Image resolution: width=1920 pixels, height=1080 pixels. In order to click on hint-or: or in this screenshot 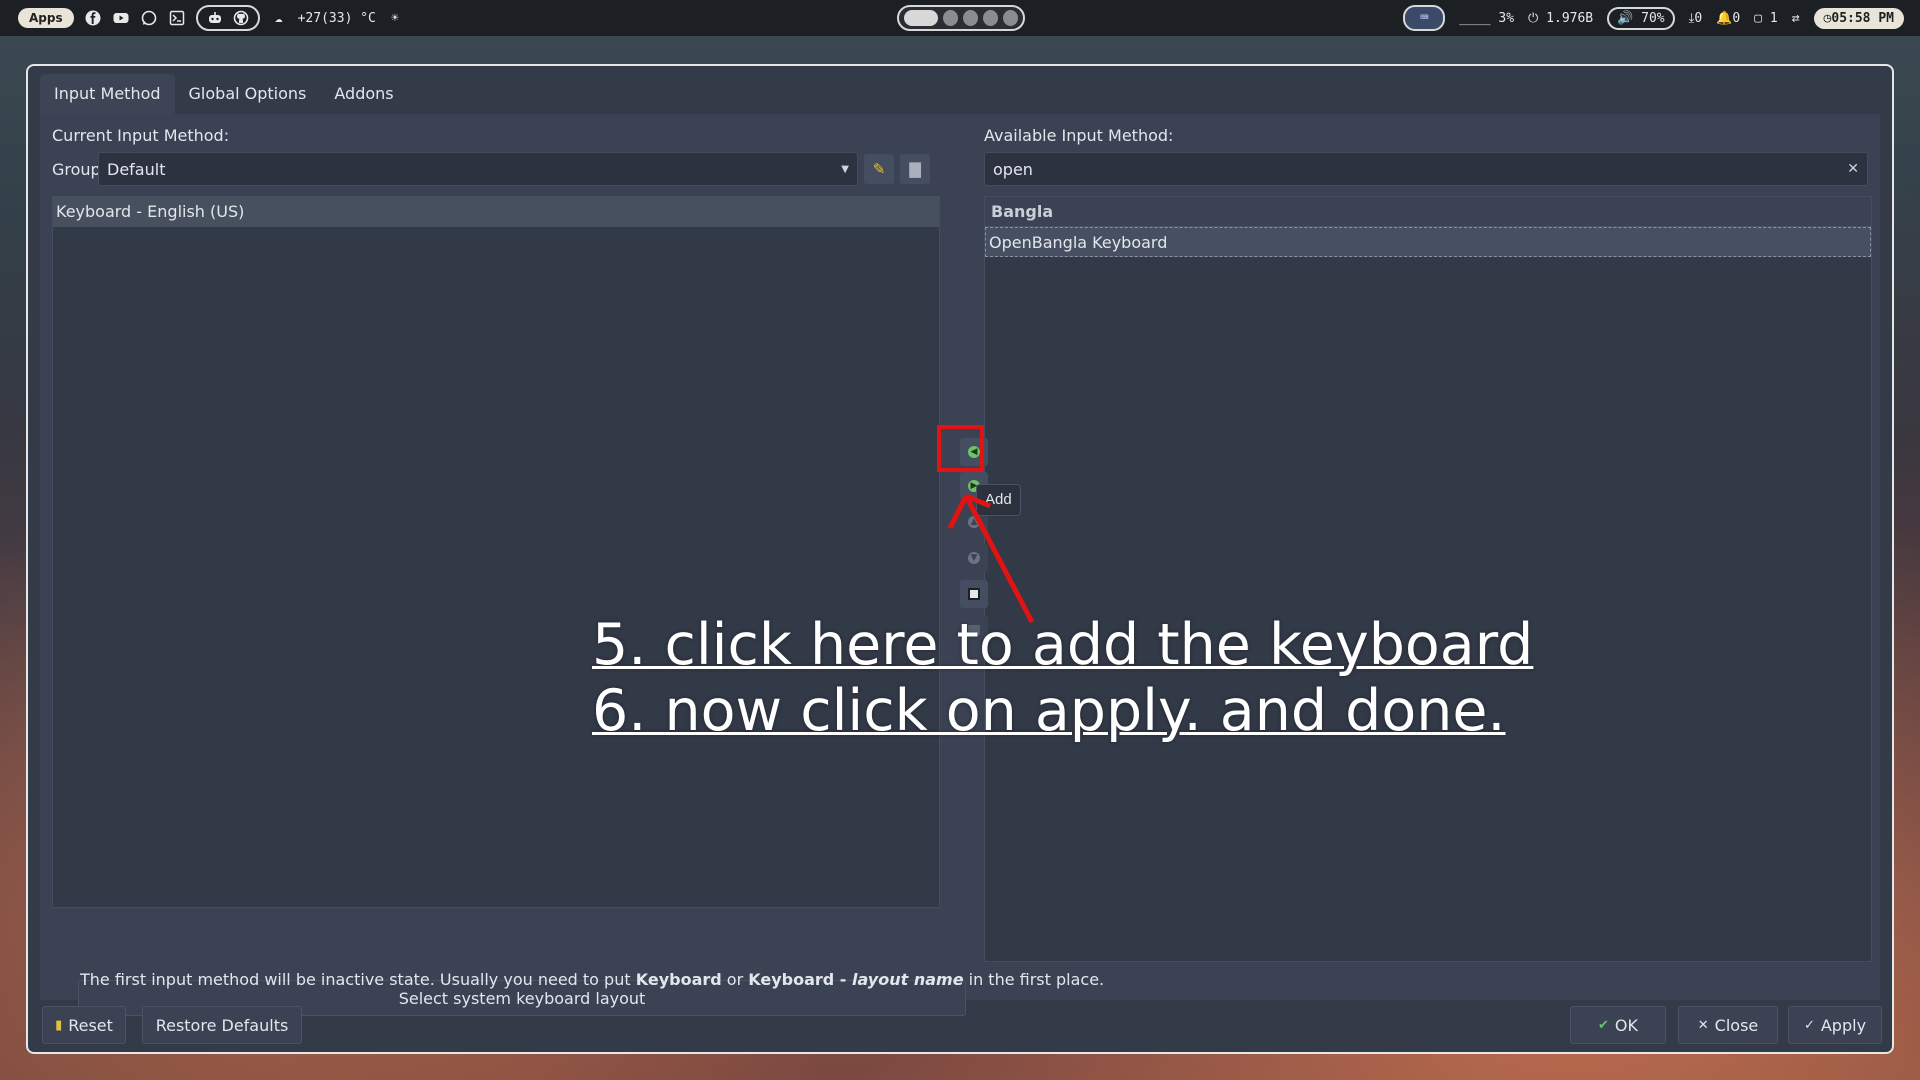, I will do `click(735, 979)`.